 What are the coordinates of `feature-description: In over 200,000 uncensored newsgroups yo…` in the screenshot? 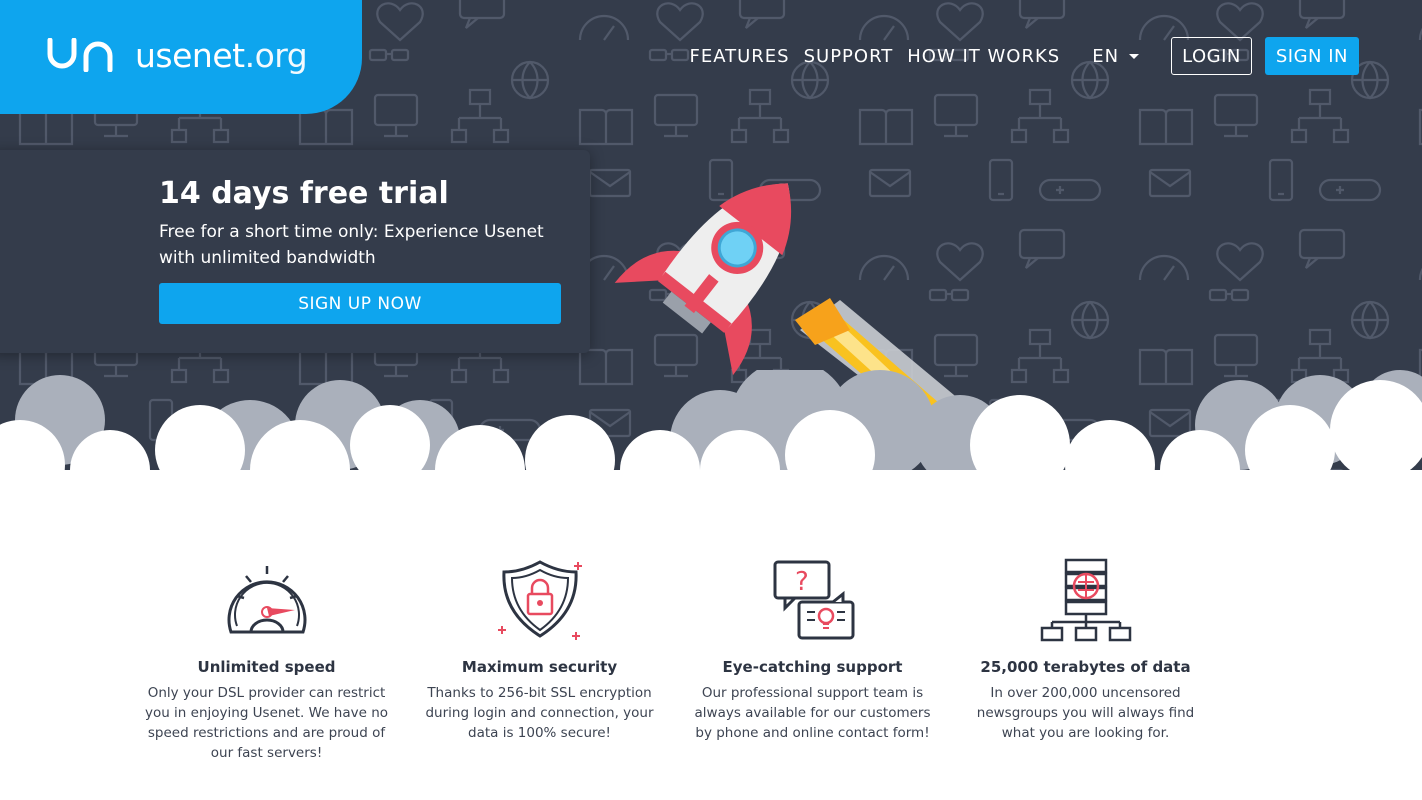 It's located at (1085, 713).